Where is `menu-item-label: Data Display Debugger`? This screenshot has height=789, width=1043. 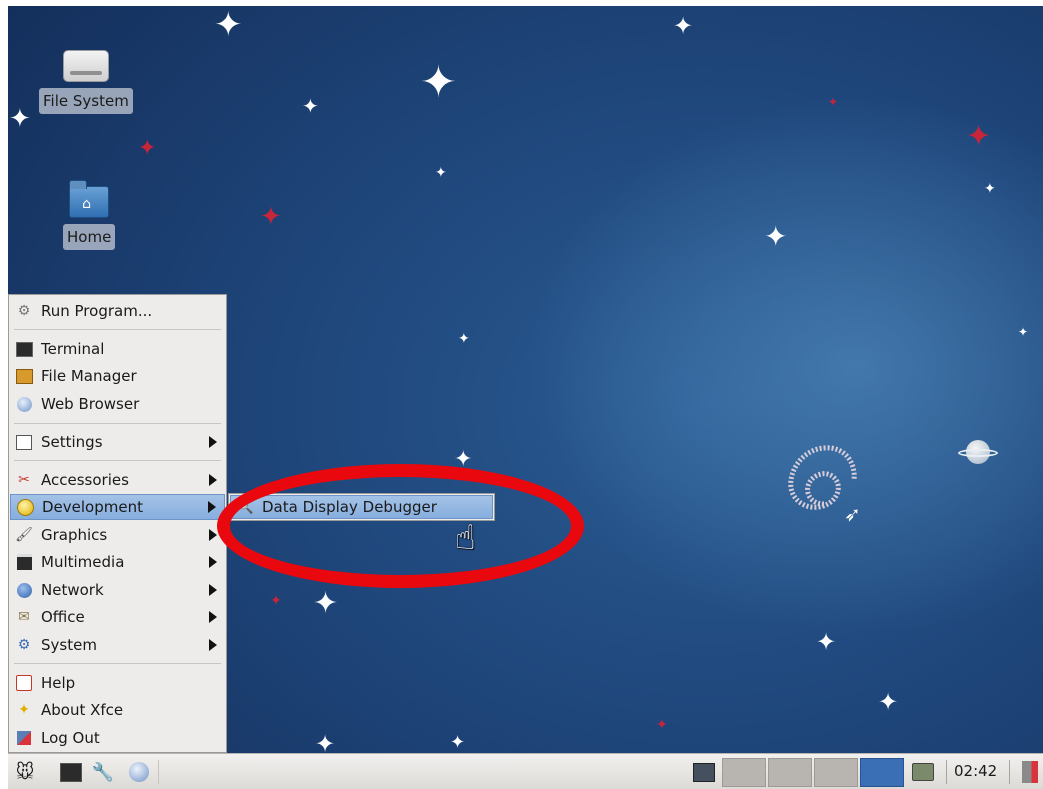
menu-item-label: Data Display Debugger is located at coordinates (349, 507).